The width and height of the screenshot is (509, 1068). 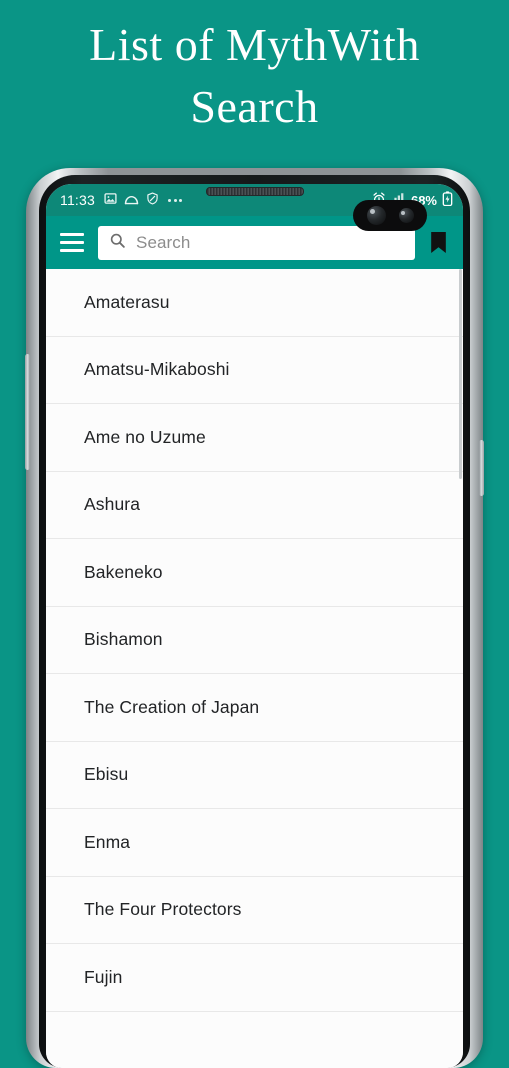 What do you see at coordinates (172, 706) in the screenshot?
I see `list-item-label: The Creation of Japan` at bounding box center [172, 706].